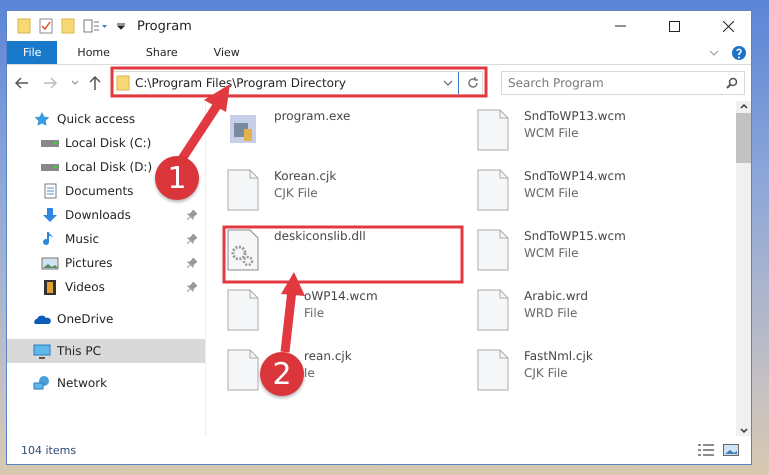 The image size is (769, 475). What do you see at coordinates (732, 83) in the screenshot?
I see `search-icon` at bounding box center [732, 83].